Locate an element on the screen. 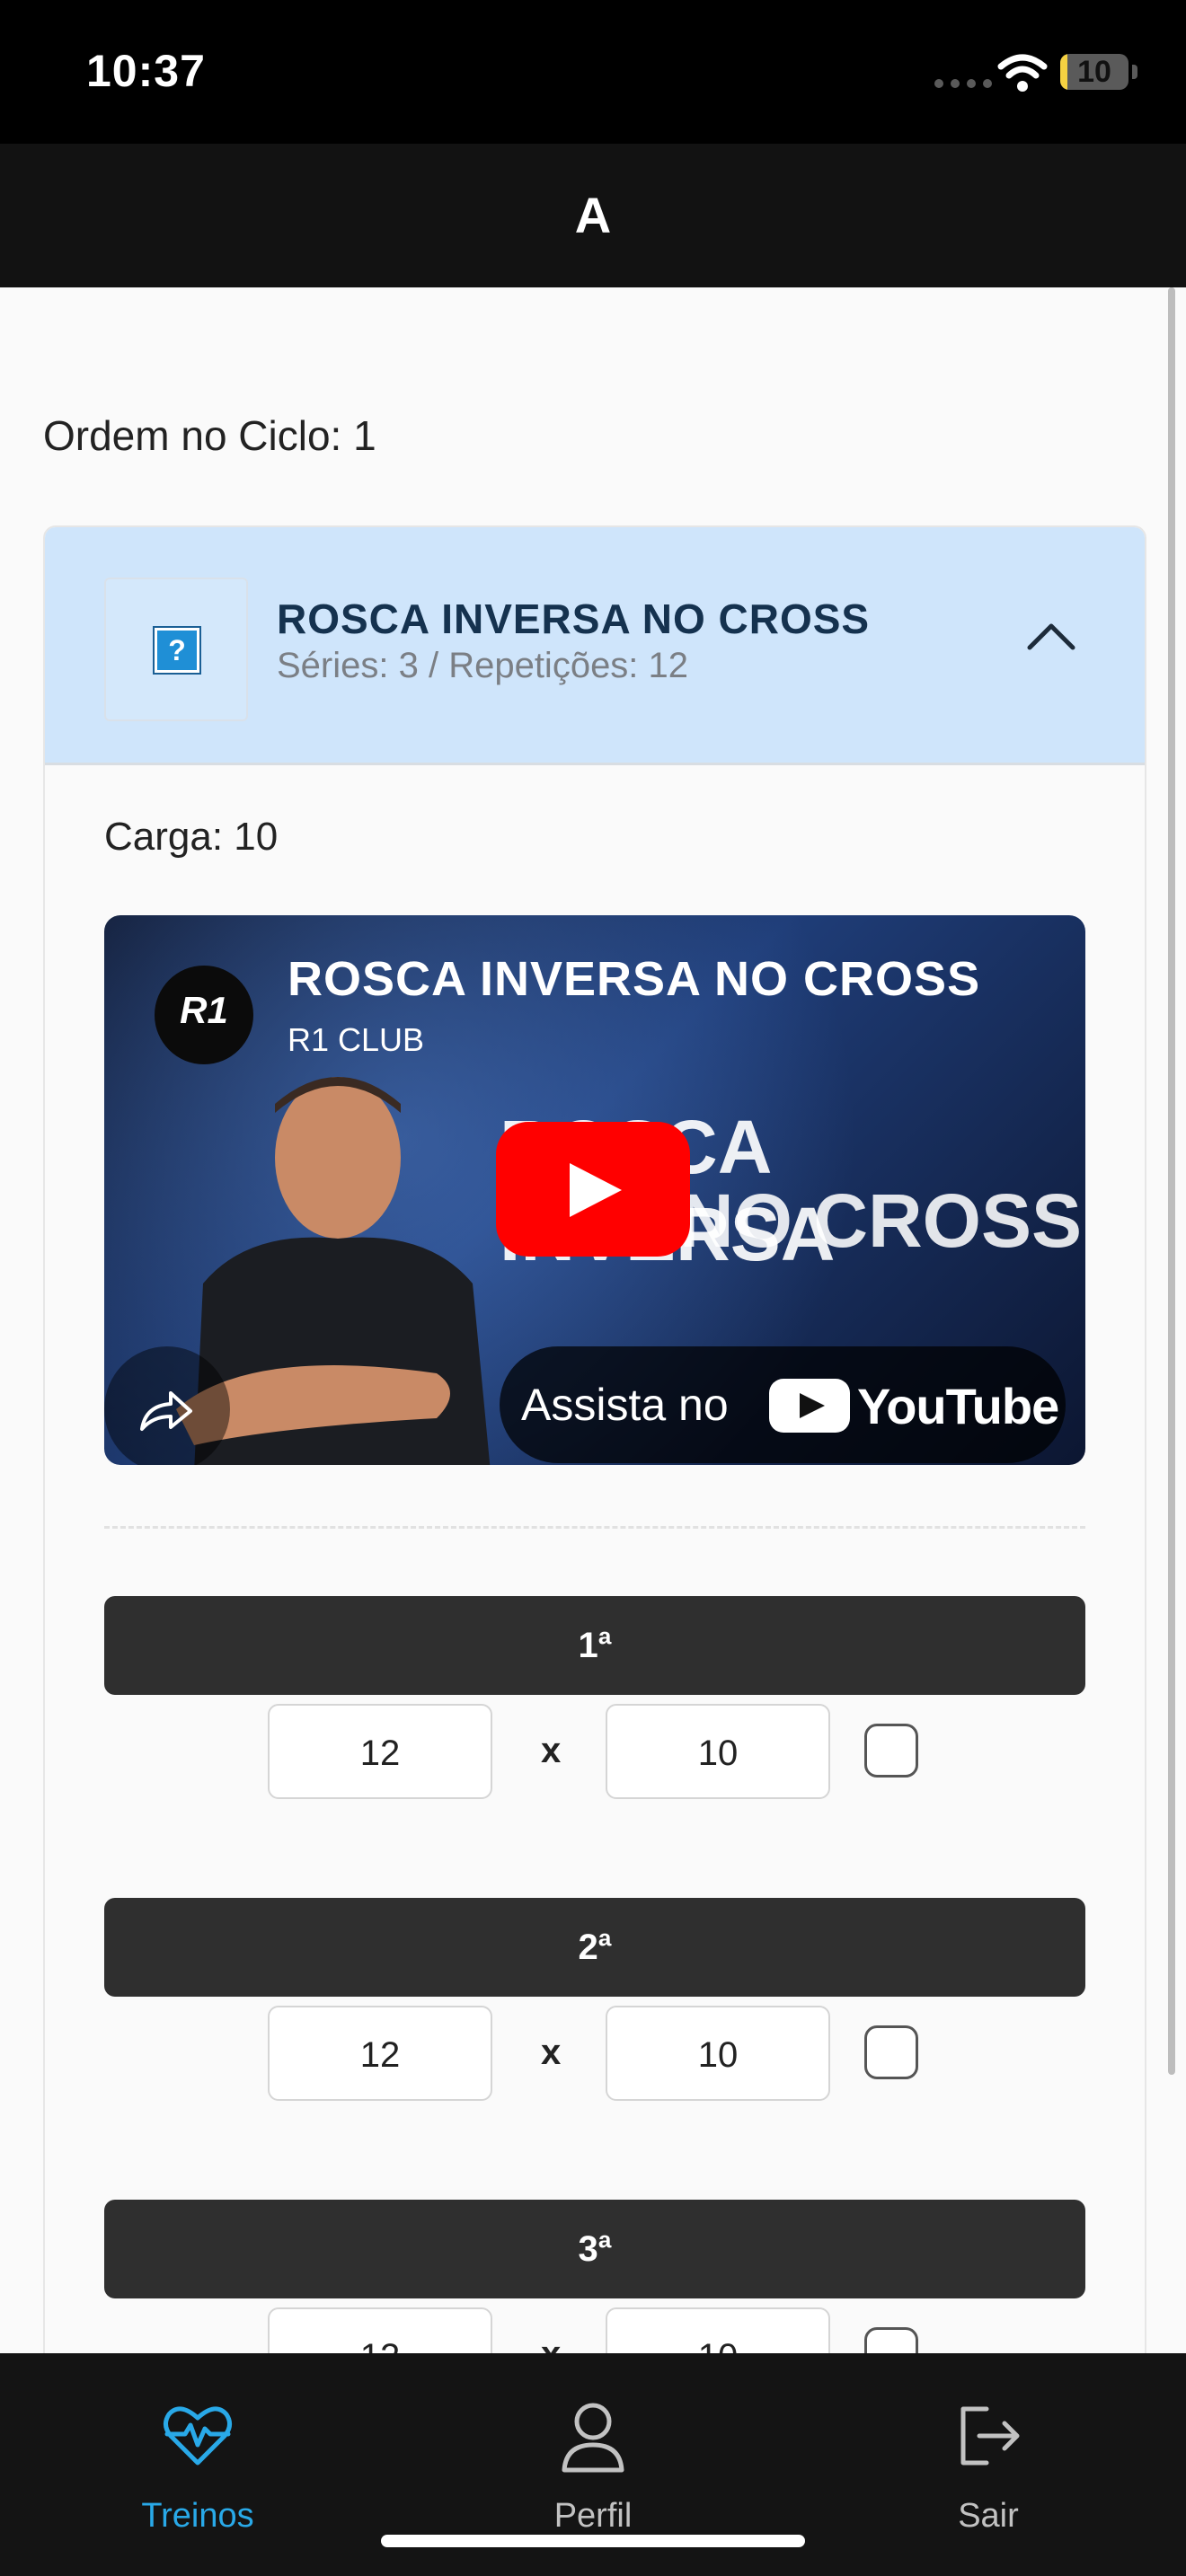 This screenshot has width=1186, height=2576. share-button is located at coordinates (167, 1405).